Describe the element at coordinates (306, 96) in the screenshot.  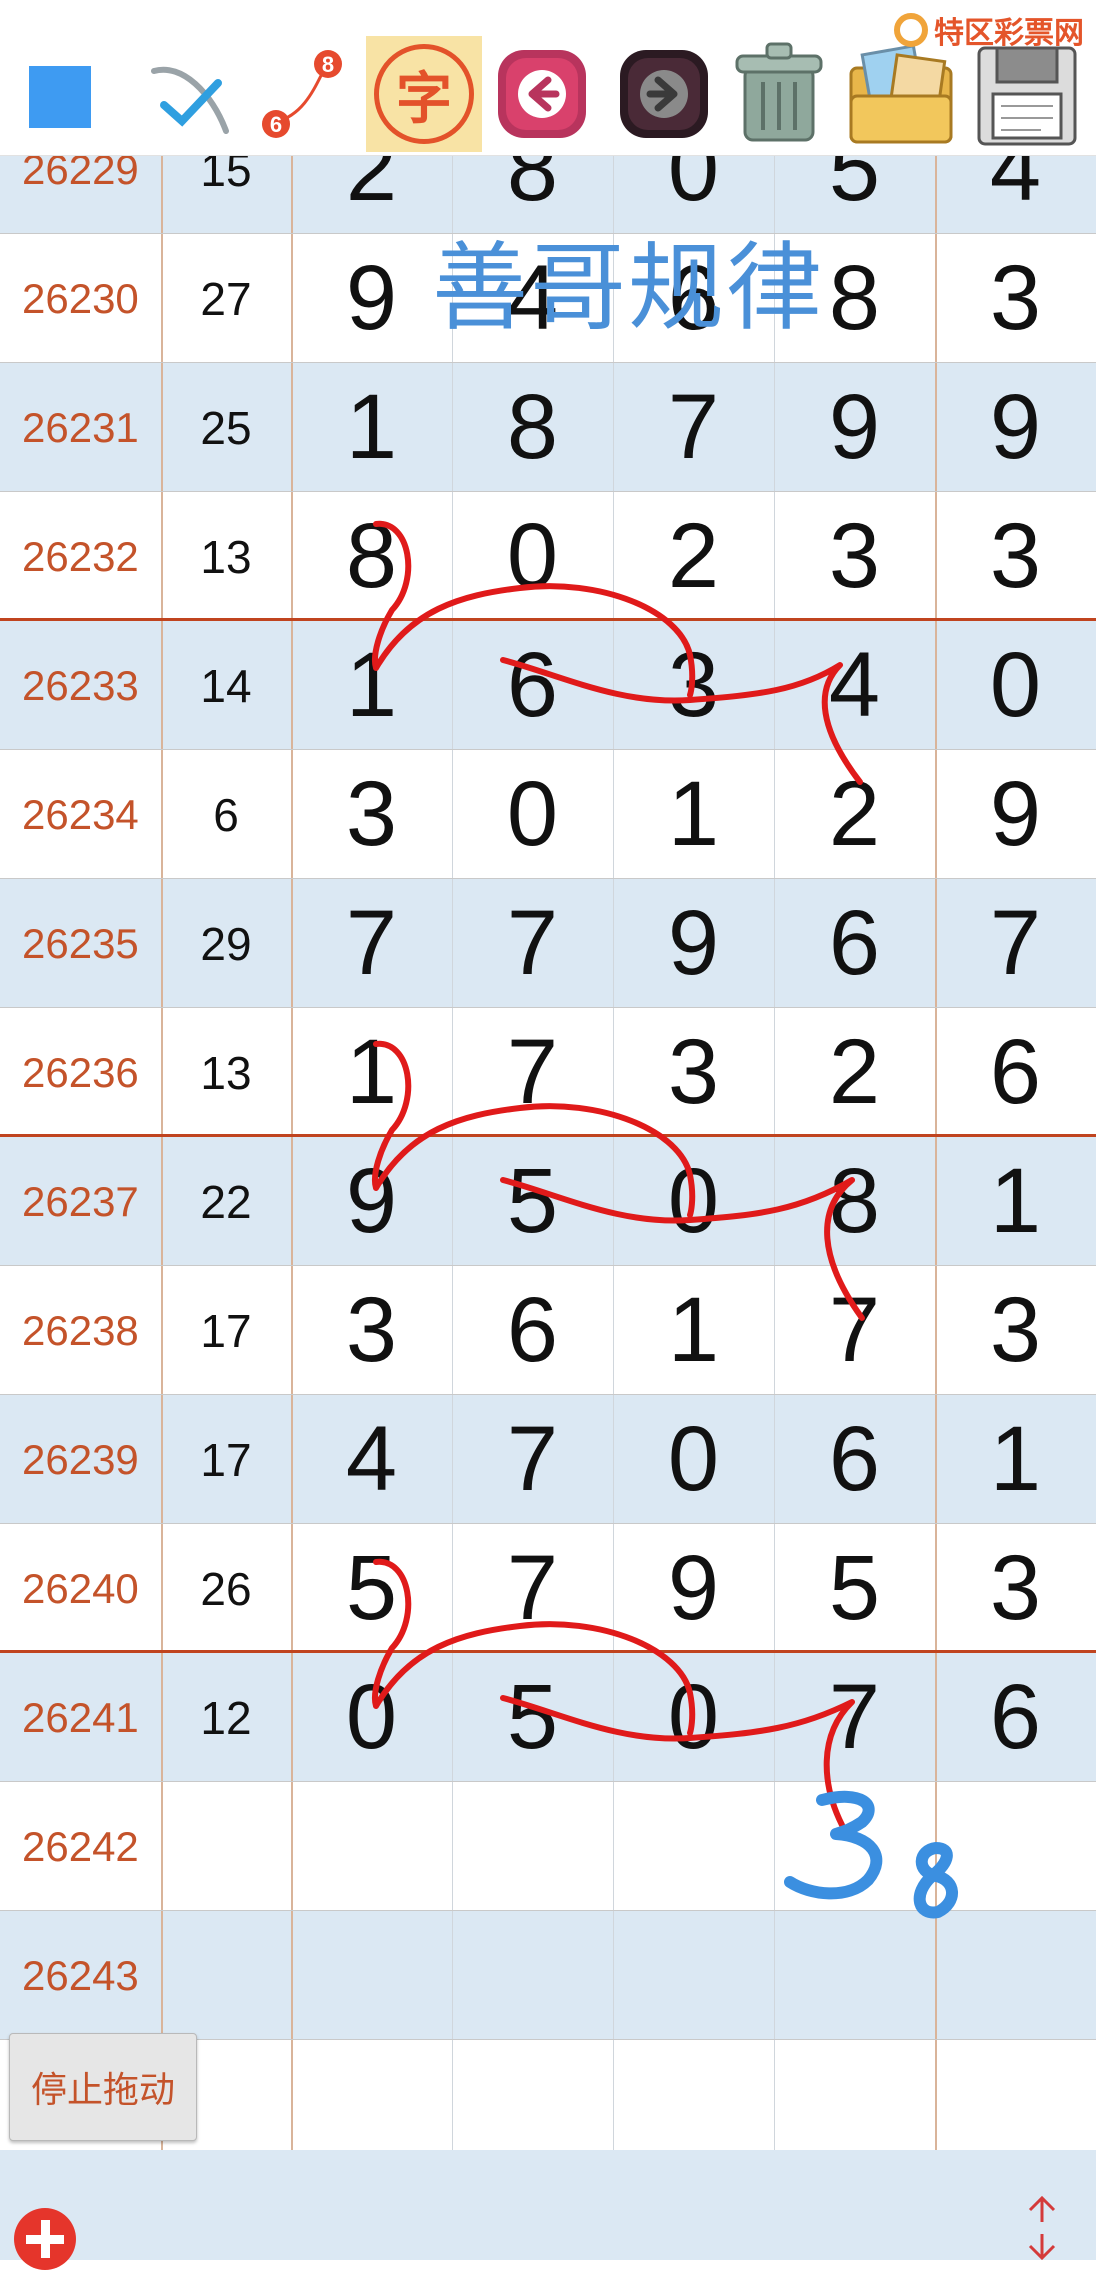
I see `line-tool-button: 6 8` at that location.